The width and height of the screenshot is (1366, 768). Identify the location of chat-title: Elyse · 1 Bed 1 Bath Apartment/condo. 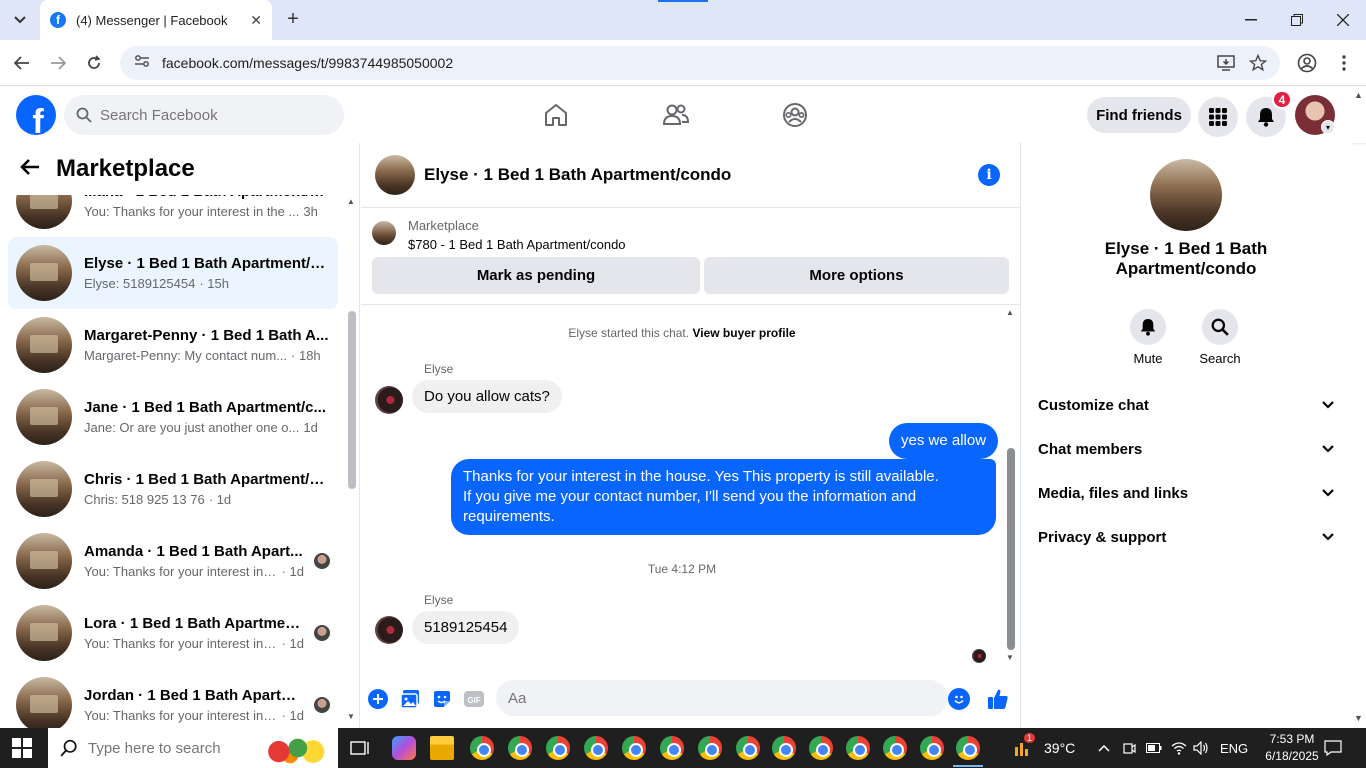
(577, 175).